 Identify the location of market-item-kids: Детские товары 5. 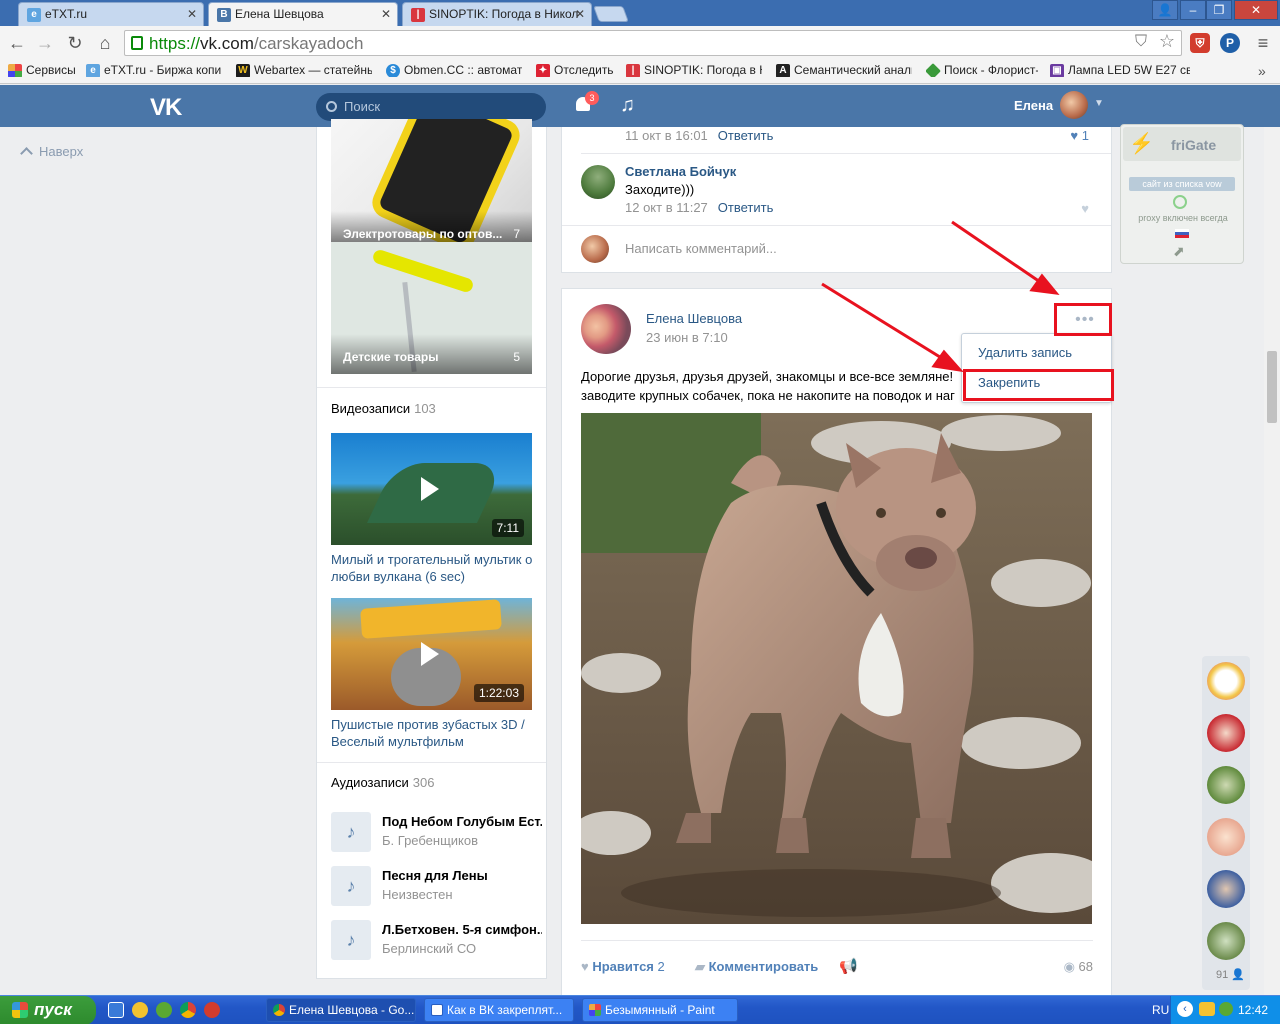
(431, 308).